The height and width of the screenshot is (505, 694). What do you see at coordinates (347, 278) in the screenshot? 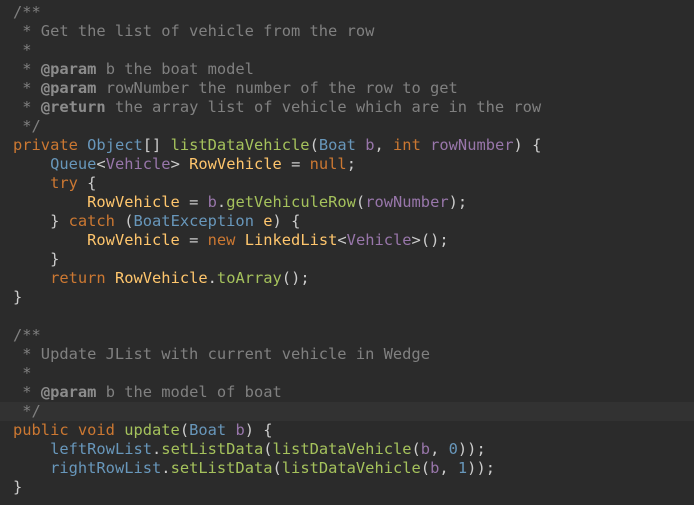
I see `code-line: return RowVehicle.toArray();` at bounding box center [347, 278].